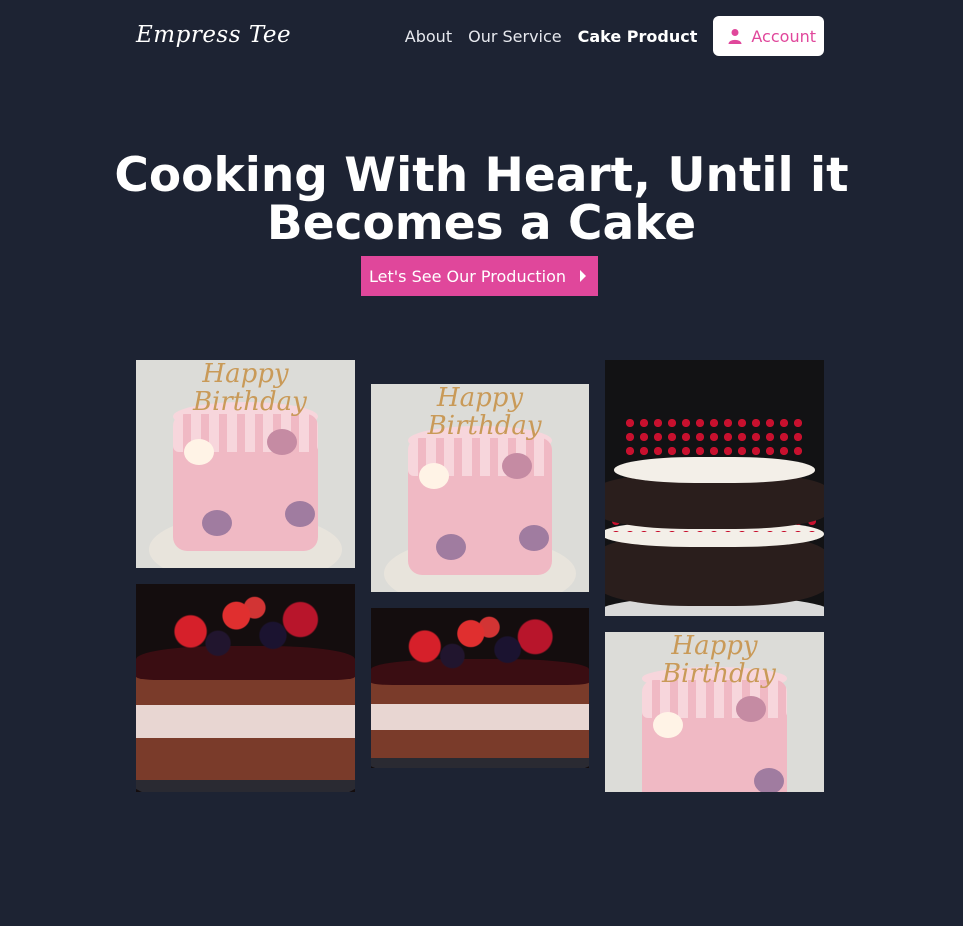  I want to click on nav-links: About Our Service Cake Product Account, so click(614, 36).